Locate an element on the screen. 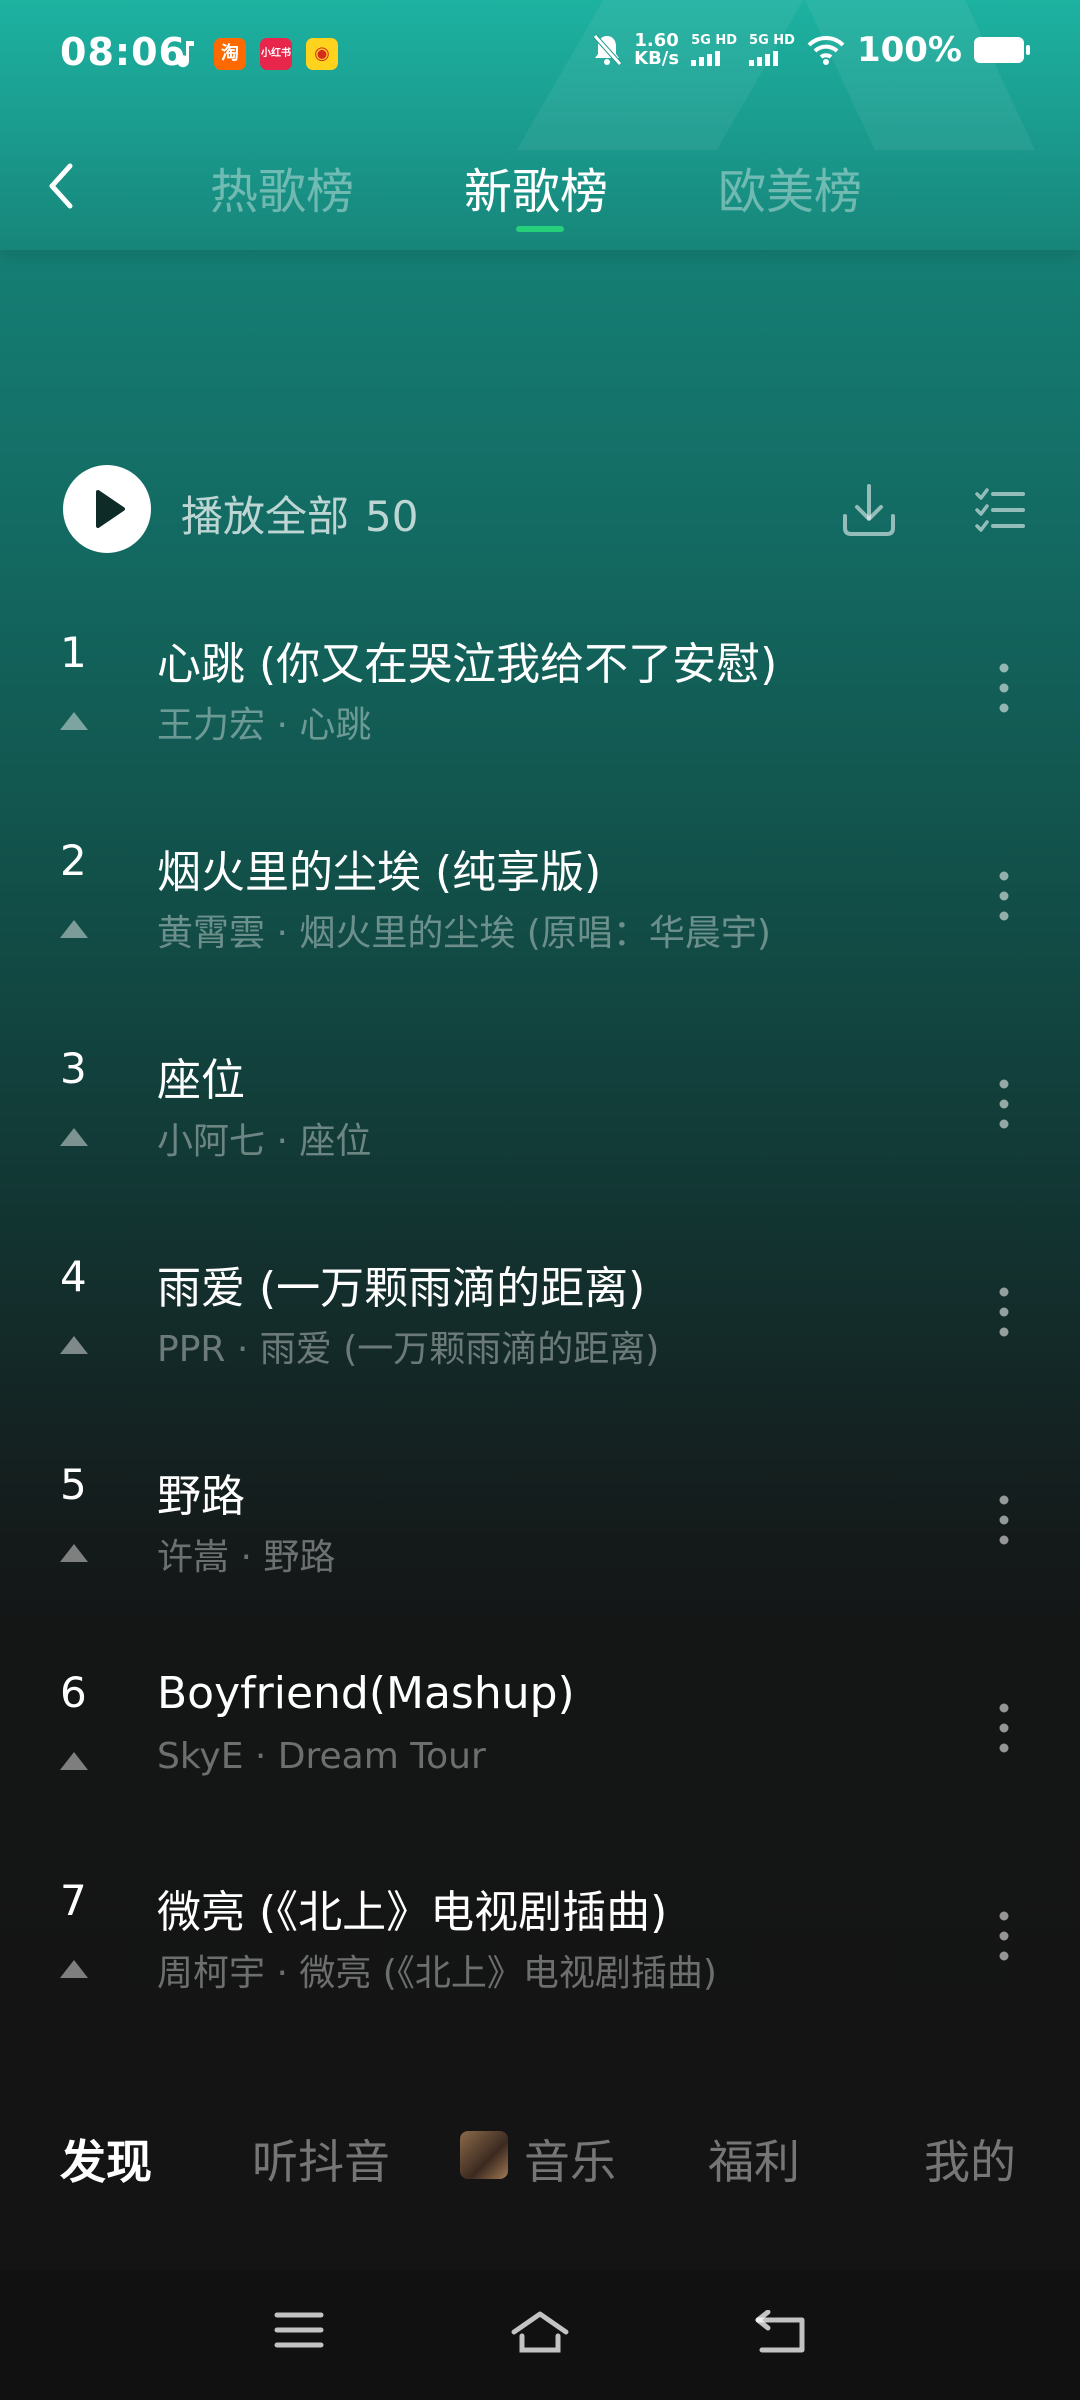  nav-discover: 发现 is located at coordinates (106, 2159).